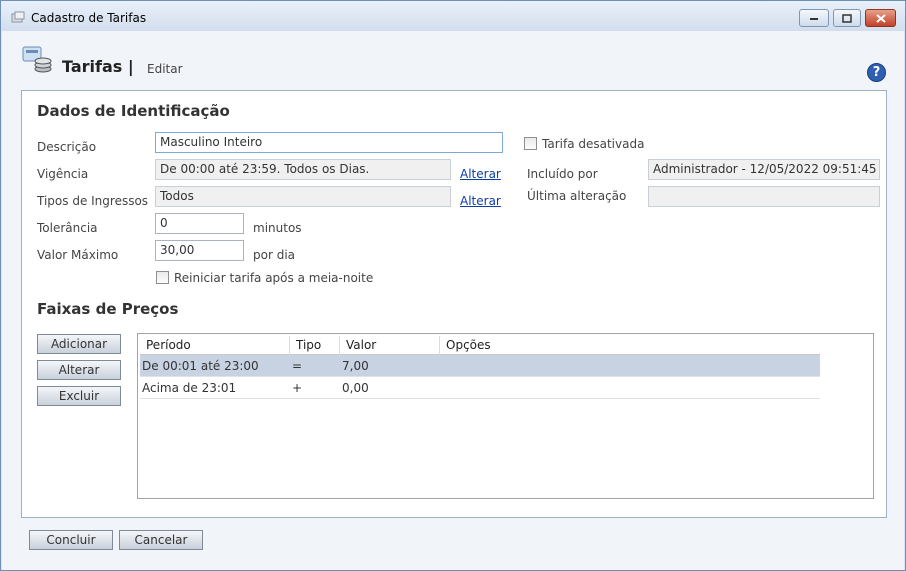 This screenshot has width=906, height=571. Describe the element at coordinates (78, 255) in the screenshot. I see `valor-maximo-label: Valor Máximo` at that location.